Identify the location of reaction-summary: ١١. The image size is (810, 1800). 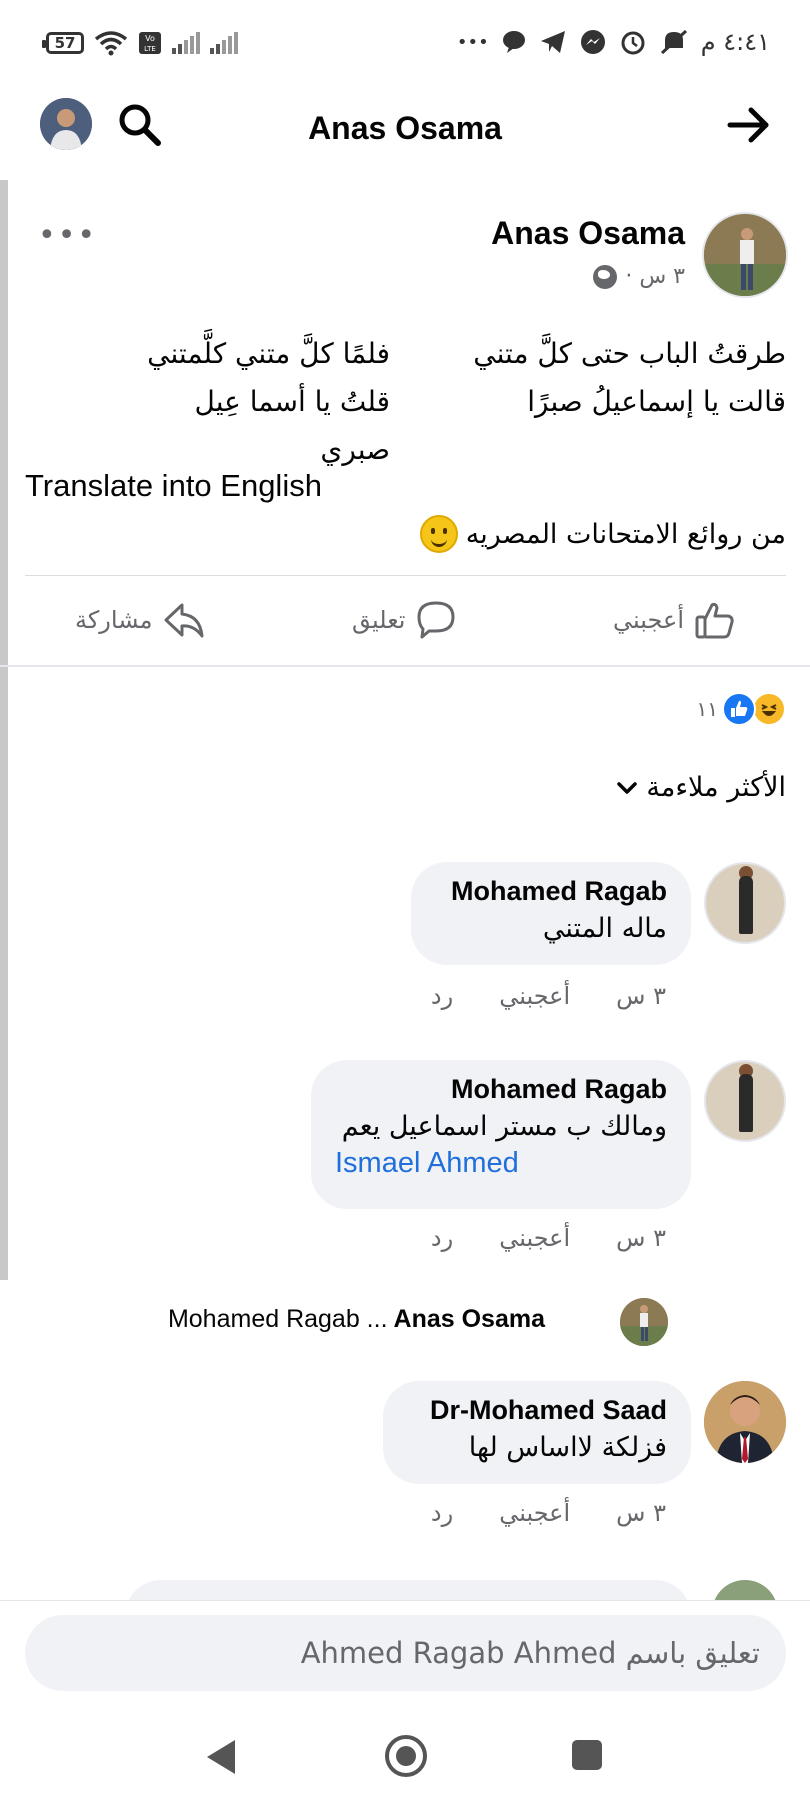
(741, 709).